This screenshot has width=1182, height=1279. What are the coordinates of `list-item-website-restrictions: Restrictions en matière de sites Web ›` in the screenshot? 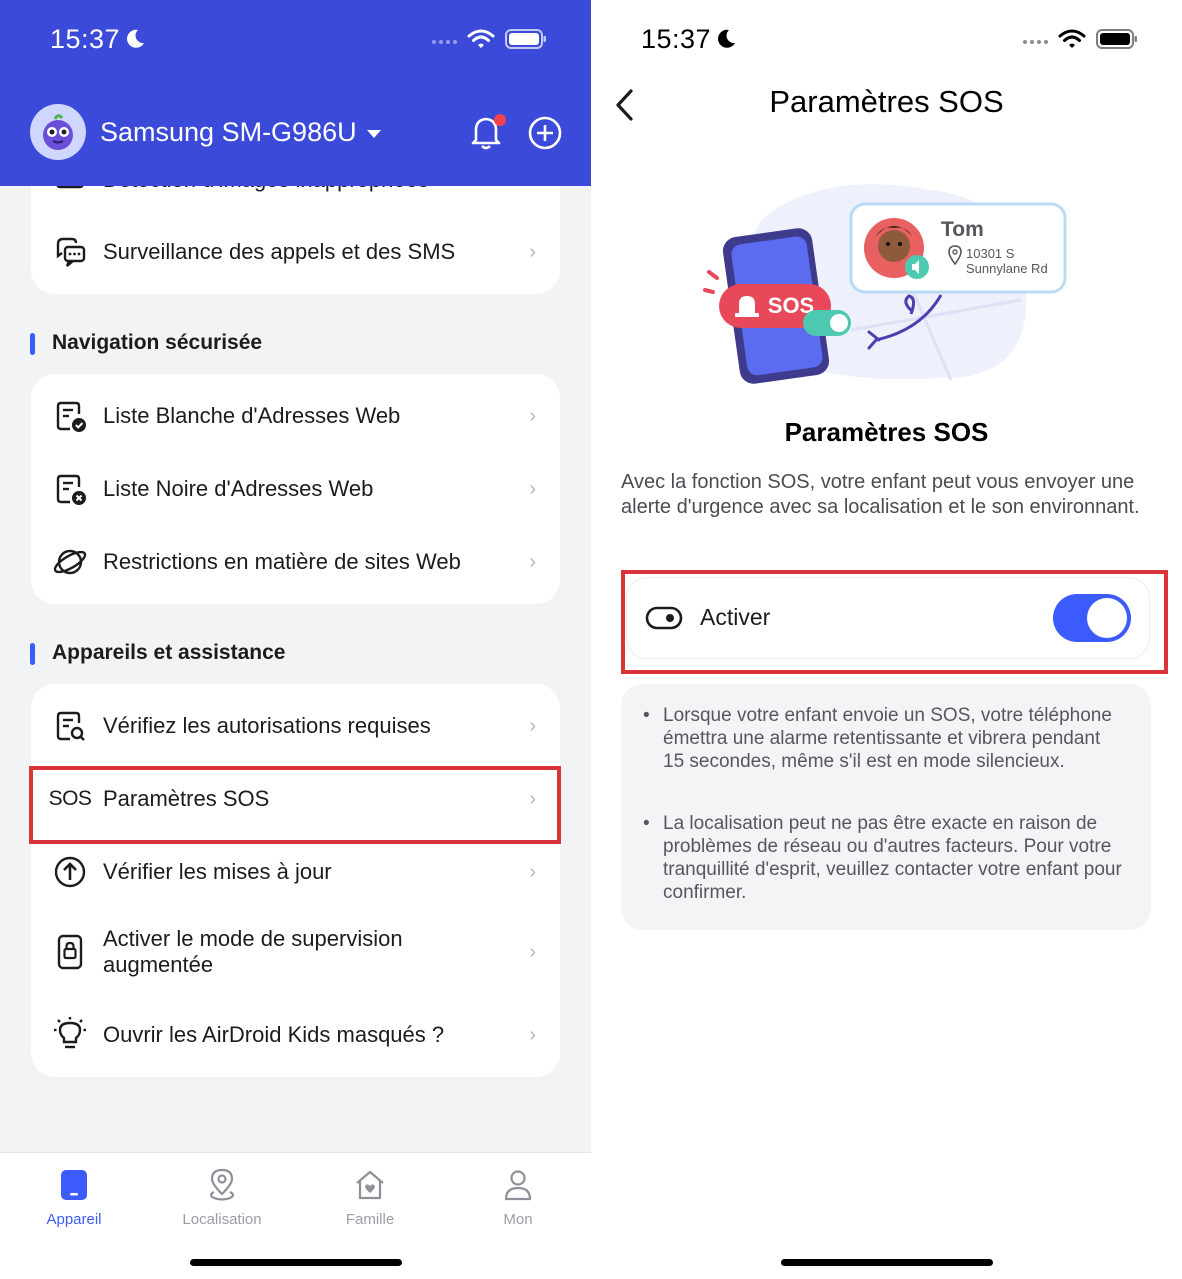 It's located at (295, 562).